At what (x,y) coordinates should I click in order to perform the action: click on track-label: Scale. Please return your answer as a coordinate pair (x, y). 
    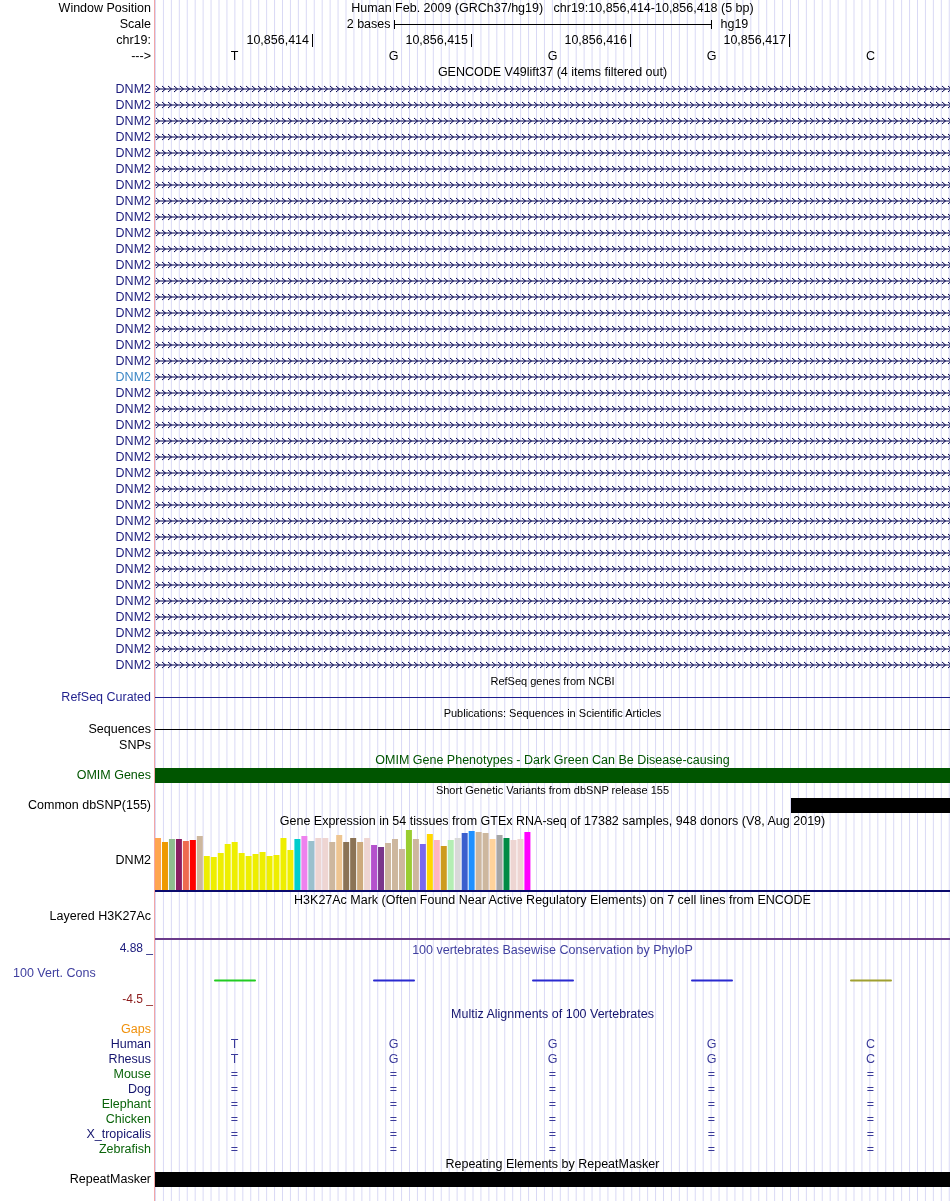
    Looking at the image, I should click on (135, 24).